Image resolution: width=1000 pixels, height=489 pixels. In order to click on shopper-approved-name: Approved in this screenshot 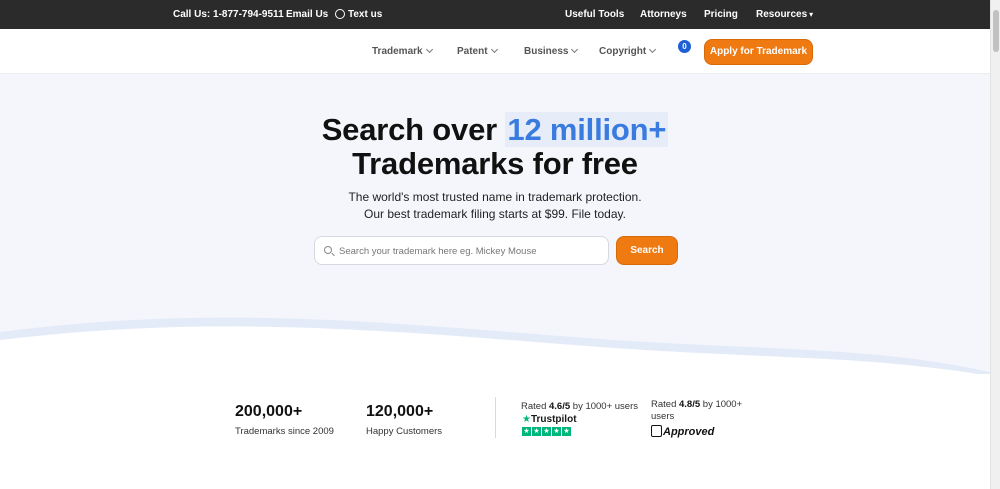, I will do `click(689, 432)`.